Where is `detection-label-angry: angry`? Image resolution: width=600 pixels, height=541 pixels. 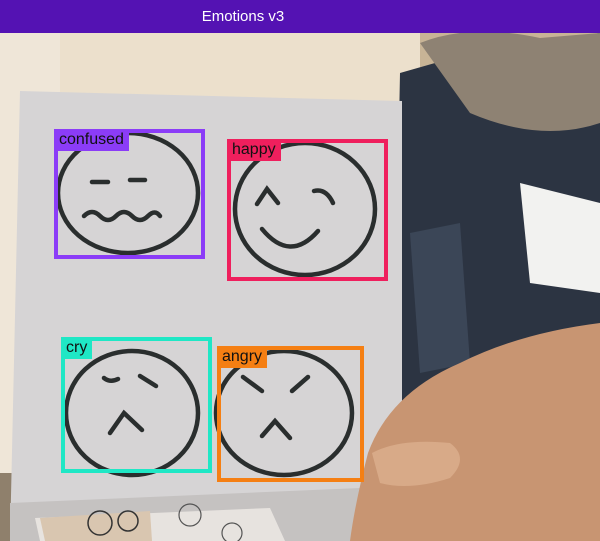
detection-label-angry: angry is located at coordinates (242, 357).